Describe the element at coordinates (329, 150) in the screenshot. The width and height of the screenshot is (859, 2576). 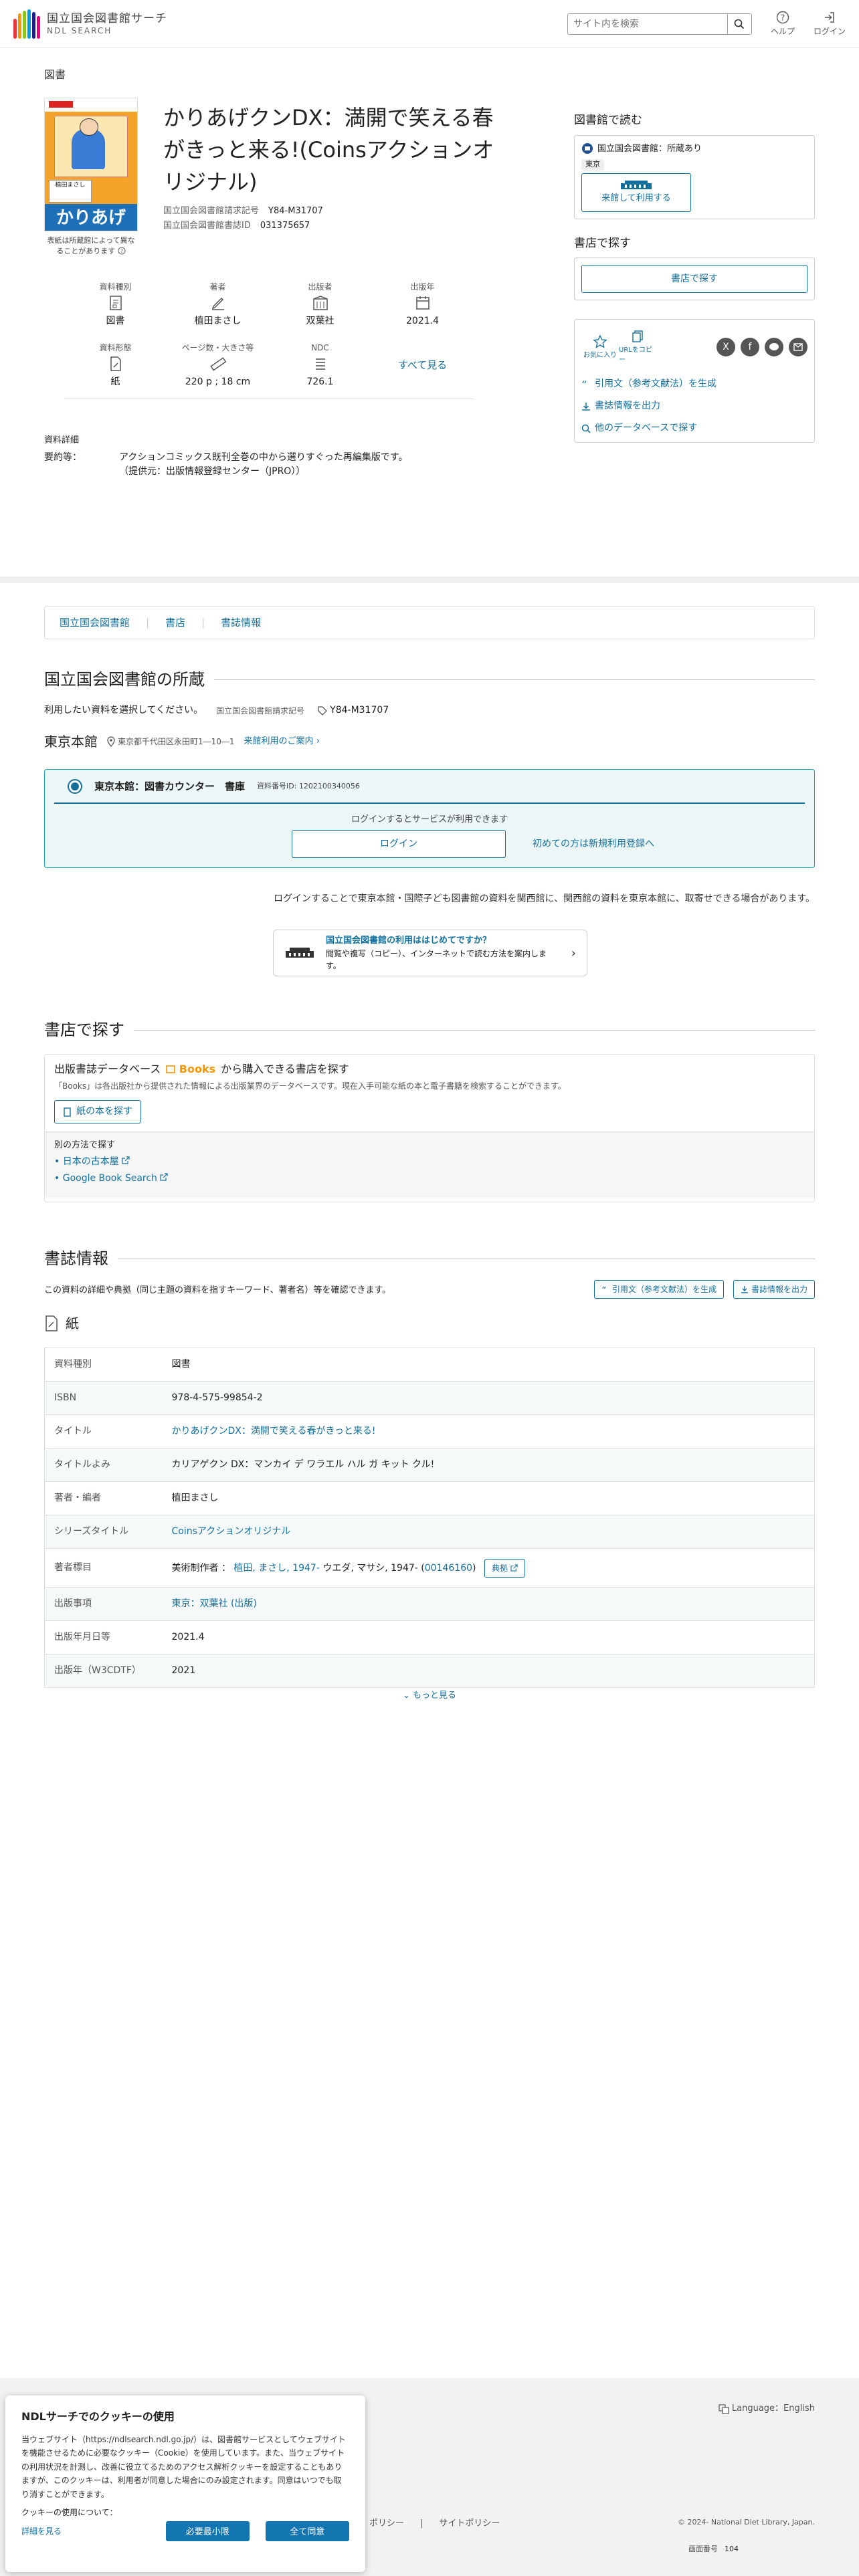
I see `page-title: かりあげクンDX：満開で笑える春がきっと来る!(Coinsアクションオリジナル)` at that location.